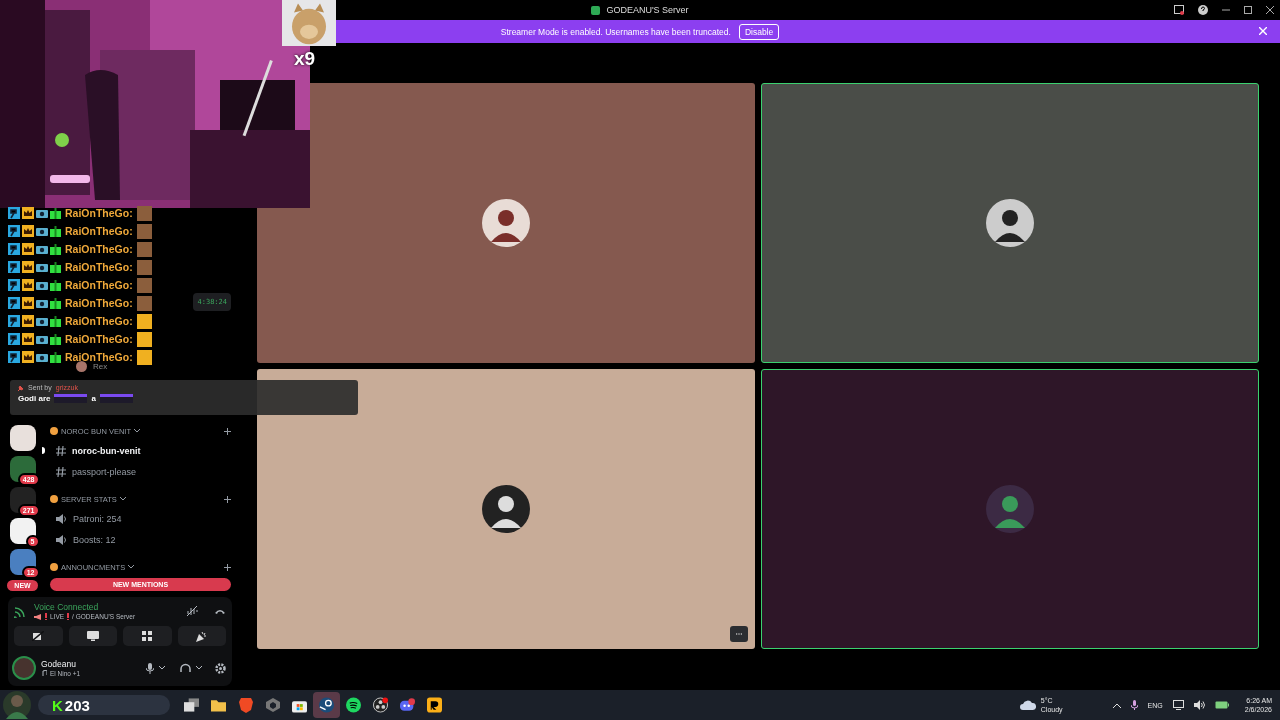 The image size is (1280, 720). What do you see at coordinates (94, 539) in the screenshot?
I see `channel-name: Boosts: 12` at bounding box center [94, 539].